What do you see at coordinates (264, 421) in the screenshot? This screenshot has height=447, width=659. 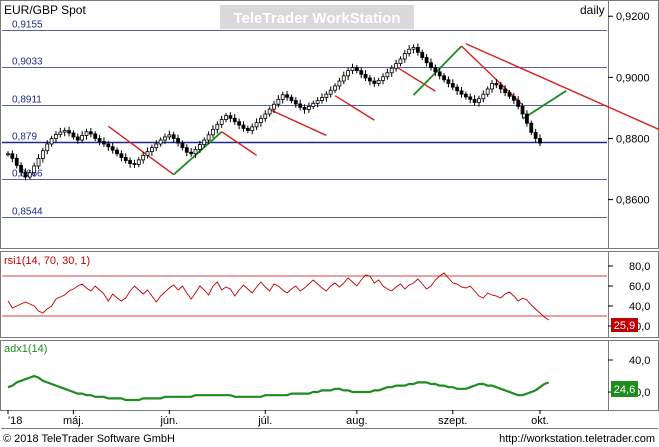 I see `x-tick-label: júl.` at bounding box center [264, 421].